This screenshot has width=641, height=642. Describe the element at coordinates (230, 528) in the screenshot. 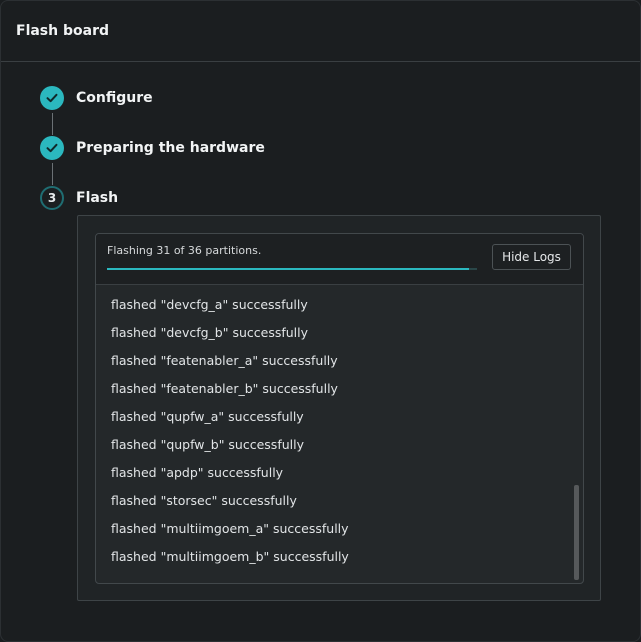

I see `log-line: flashed "multiimgoem_a" successfully` at that location.